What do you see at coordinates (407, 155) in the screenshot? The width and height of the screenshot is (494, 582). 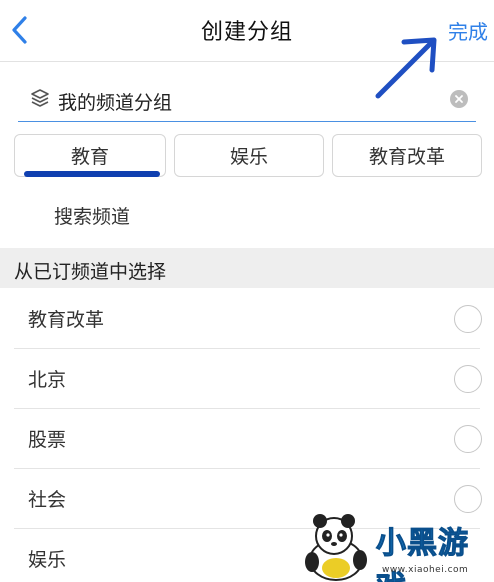 I see `tab-education-reform: 教育改革` at bounding box center [407, 155].